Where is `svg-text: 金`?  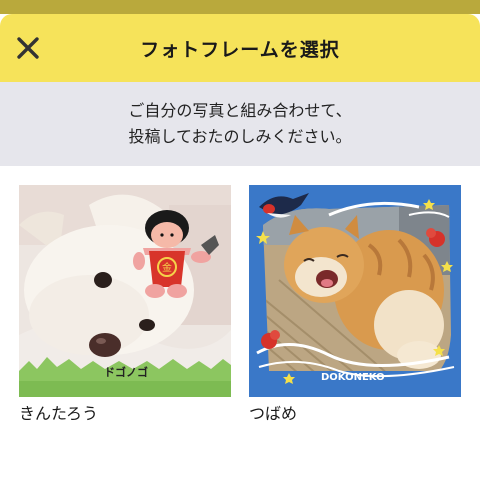 svg-text: 金 is located at coordinates (167, 267).